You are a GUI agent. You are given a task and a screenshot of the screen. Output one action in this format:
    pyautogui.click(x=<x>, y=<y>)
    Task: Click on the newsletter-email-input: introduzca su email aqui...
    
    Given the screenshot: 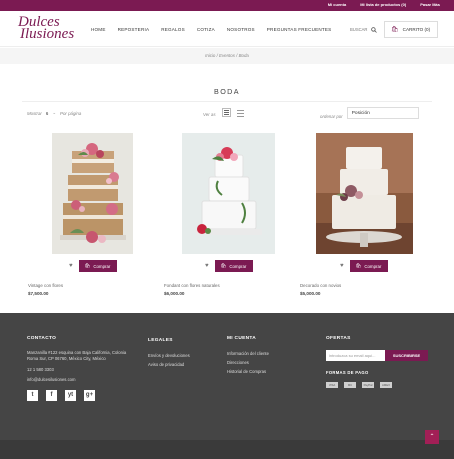 What is the action you would take?
    pyautogui.click(x=355, y=355)
    